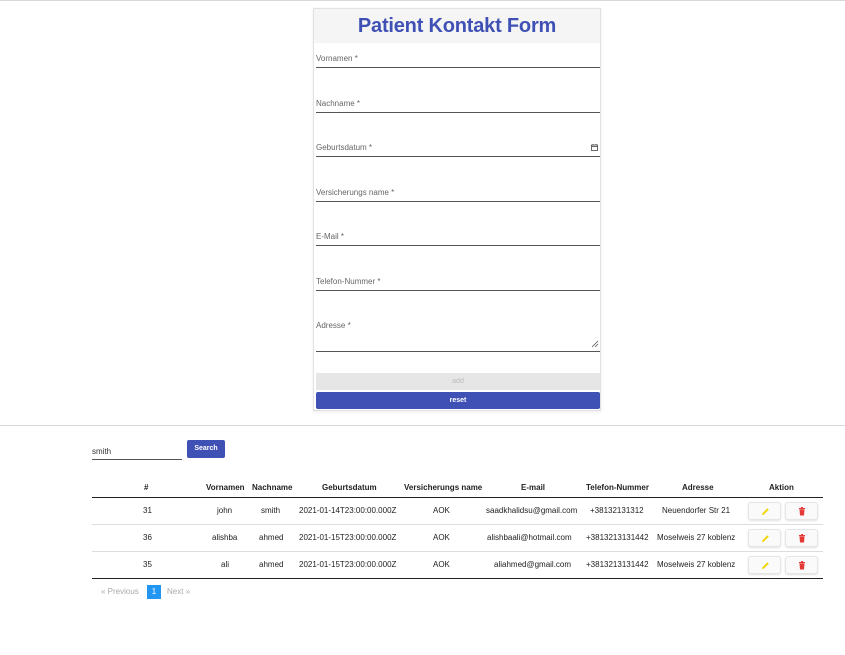  Describe the element at coordinates (617, 487) in the screenshot. I see `col-header-telefon: Telefon-Nummer` at that location.